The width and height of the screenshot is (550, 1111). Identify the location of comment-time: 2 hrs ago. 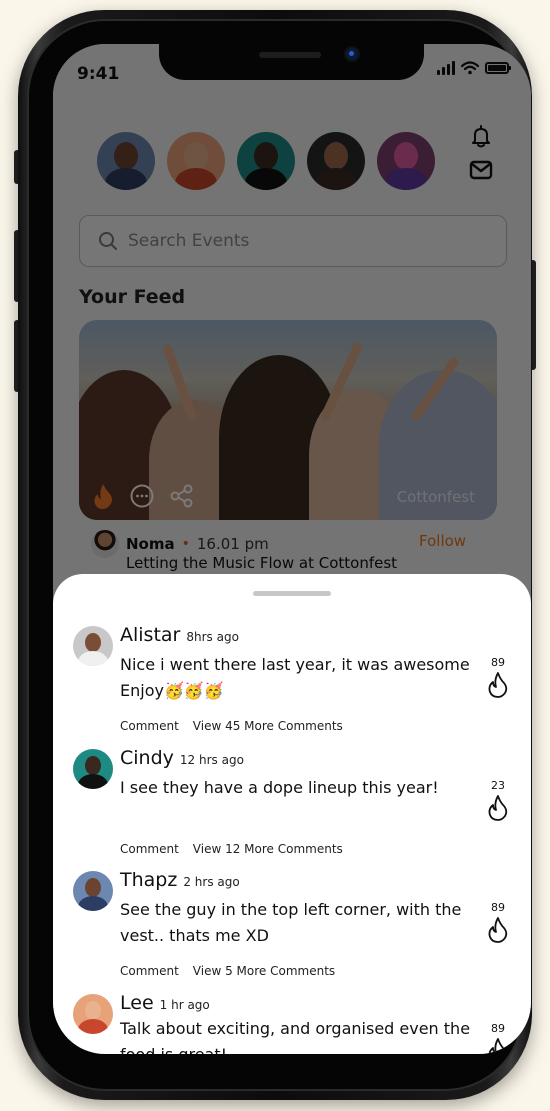
(211, 882).